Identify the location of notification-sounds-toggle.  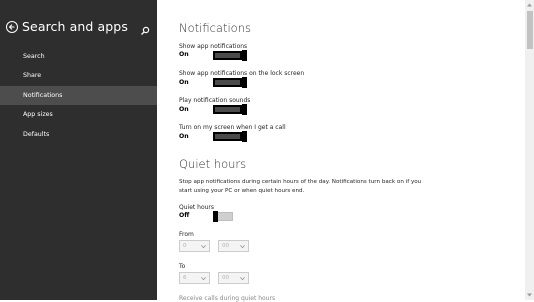
(230, 109).